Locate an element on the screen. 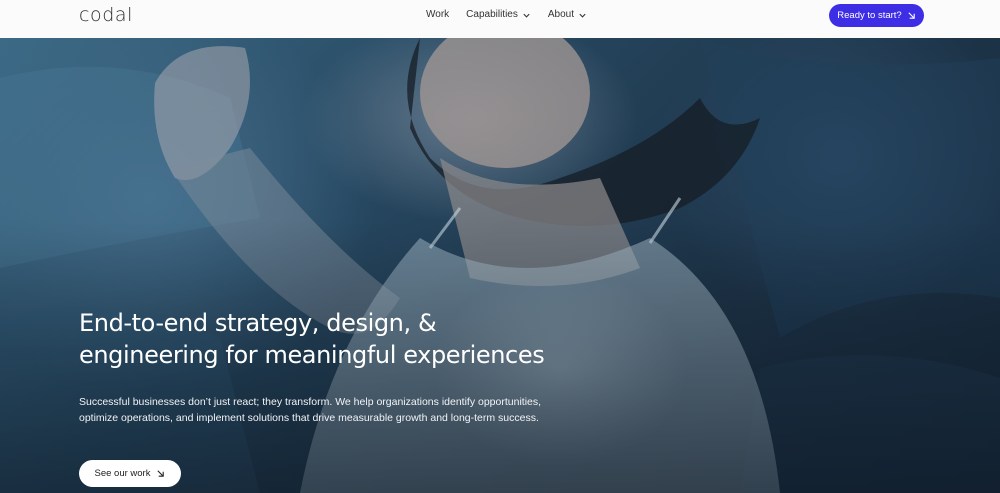 This screenshot has height=493, width=1000. codal-logo: codal is located at coordinates (106, 15).